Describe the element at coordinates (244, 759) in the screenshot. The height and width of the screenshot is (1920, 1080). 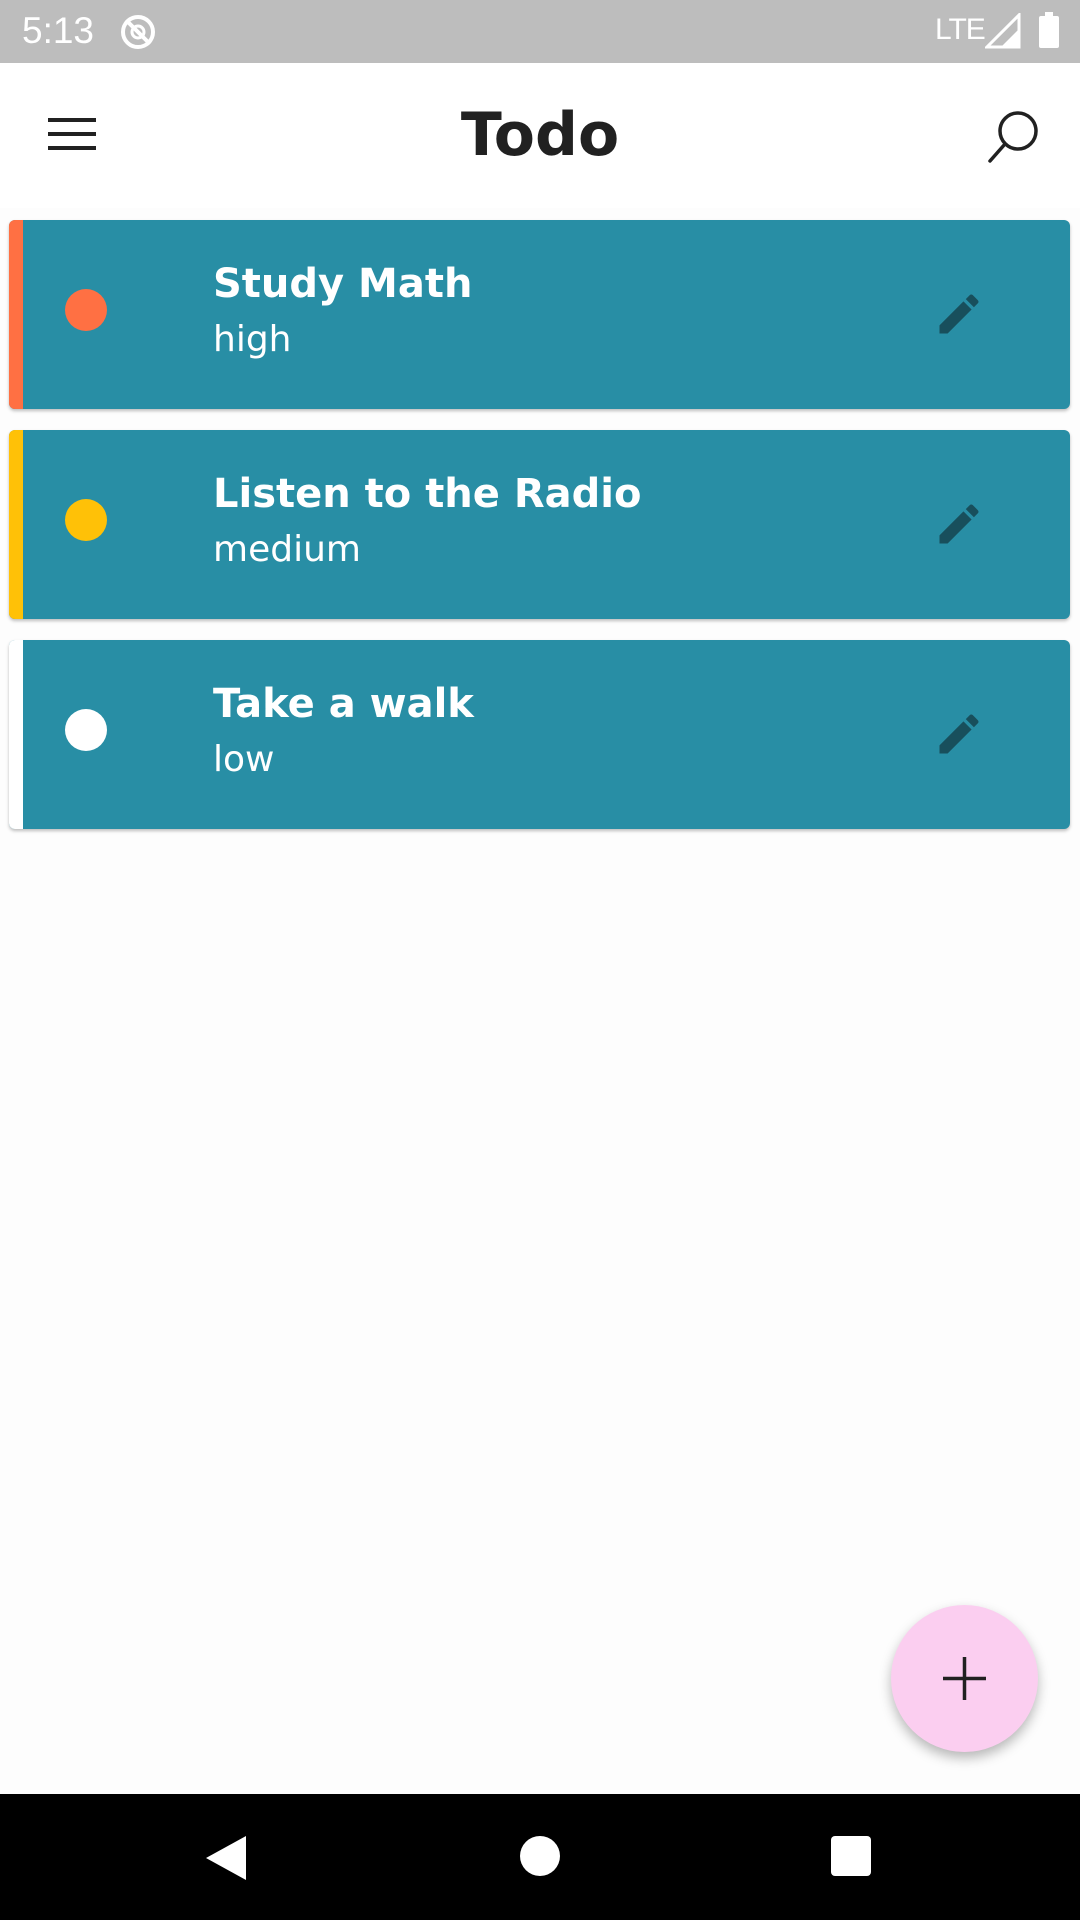
I see `task-priority: low` at that location.